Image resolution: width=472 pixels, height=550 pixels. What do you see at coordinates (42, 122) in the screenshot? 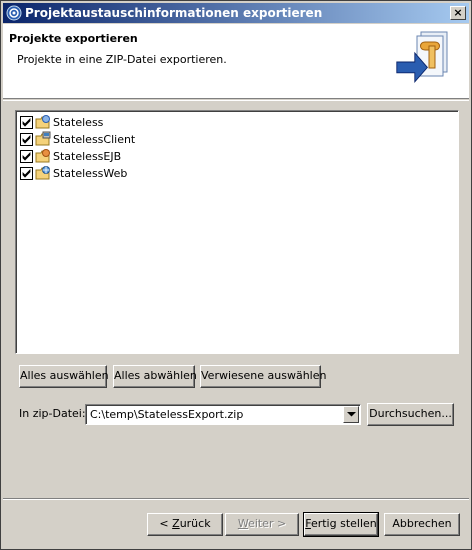
I see `ear-project-icon` at bounding box center [42, 122].